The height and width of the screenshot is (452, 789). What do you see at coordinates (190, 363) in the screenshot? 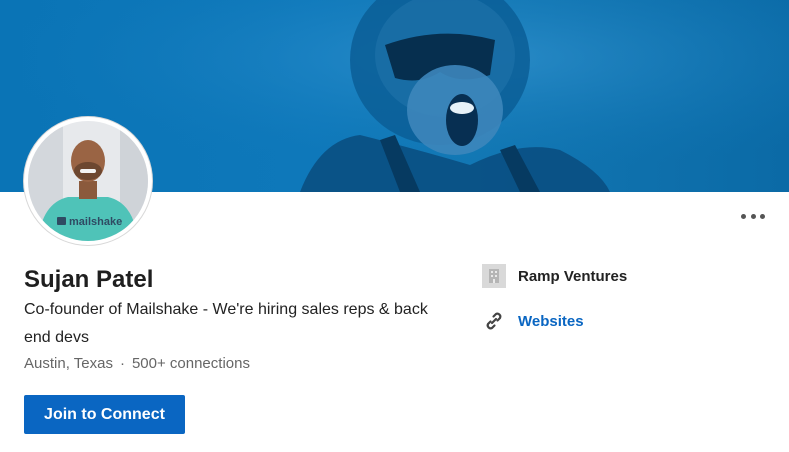
I see `profile-connections: 500+ connections` at bounding box center [190, 363].